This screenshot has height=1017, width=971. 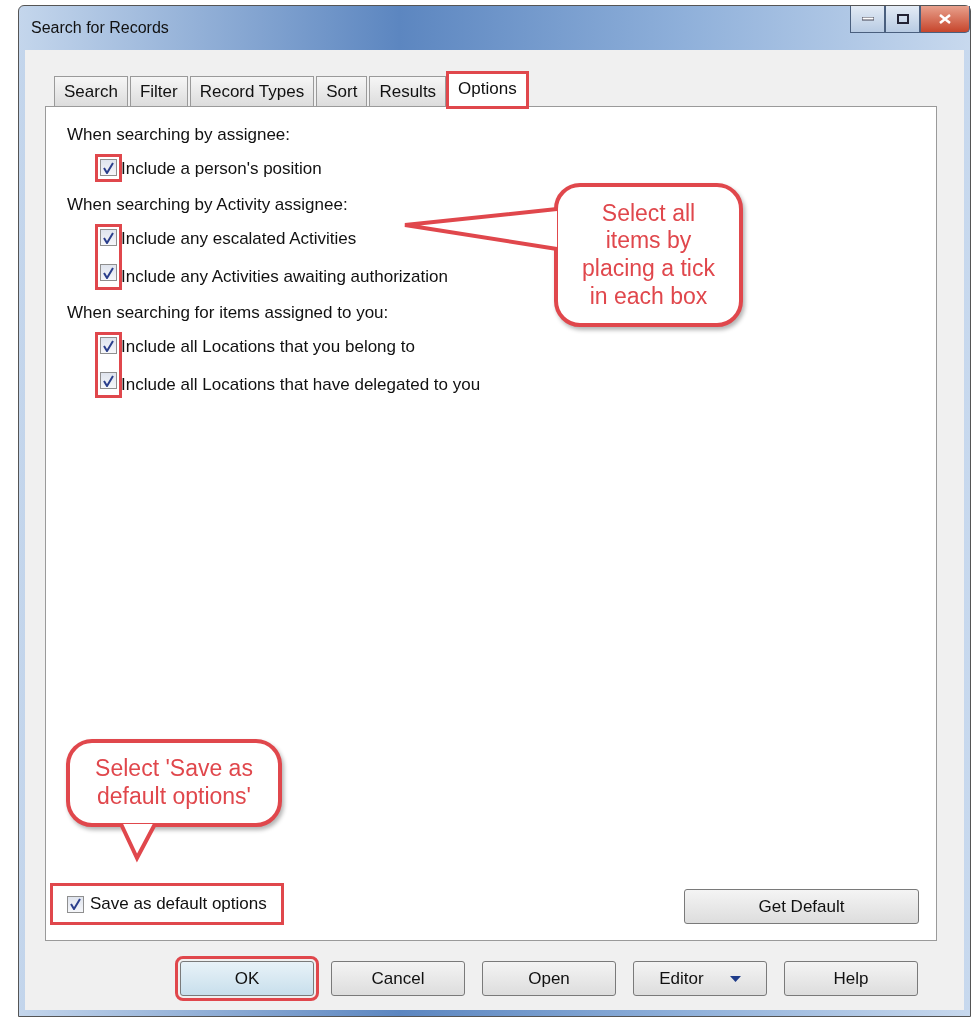 I want to click on tab: Results, so click(x=408, y=91).